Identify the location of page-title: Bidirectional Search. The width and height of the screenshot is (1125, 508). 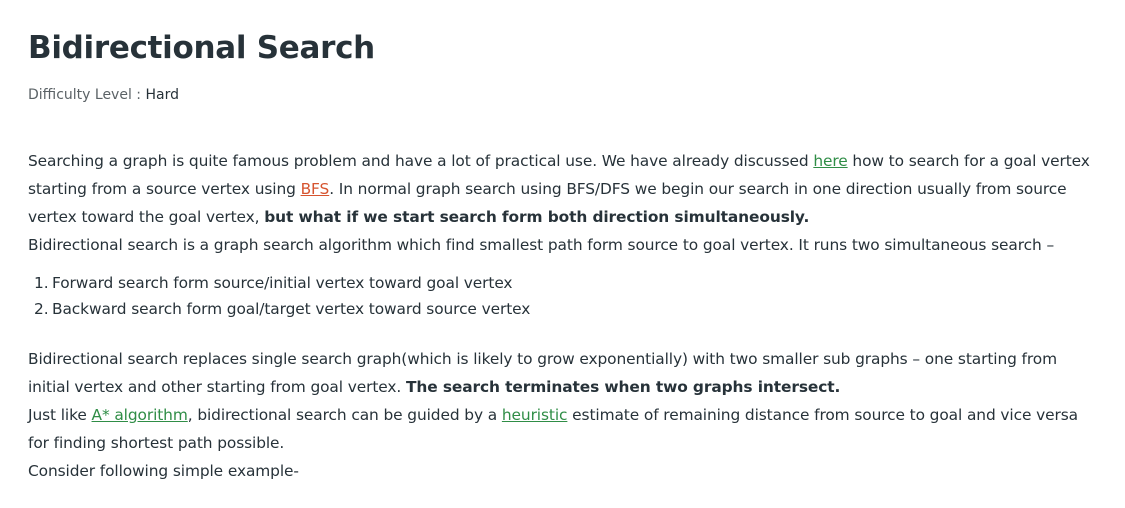
(201, 48).